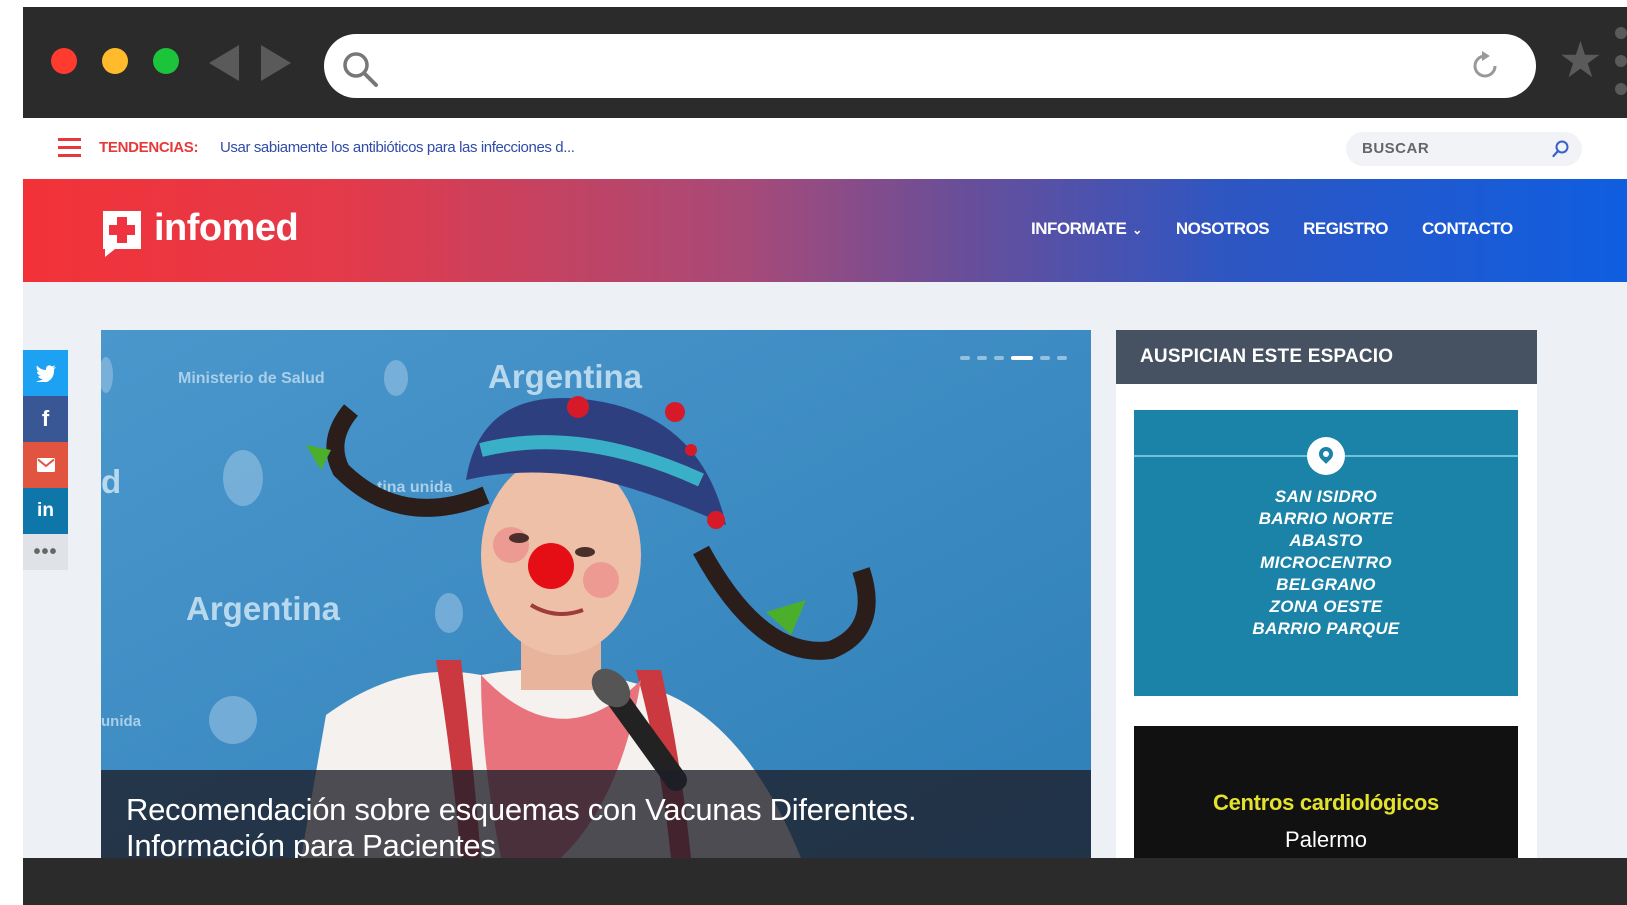 This screenshot has height=905, width=1627. What do you see at coordinates (1137, 230) in the screenshot?
I see `chevron-down-icon: ⌄` at bounding box center [1137, 230].